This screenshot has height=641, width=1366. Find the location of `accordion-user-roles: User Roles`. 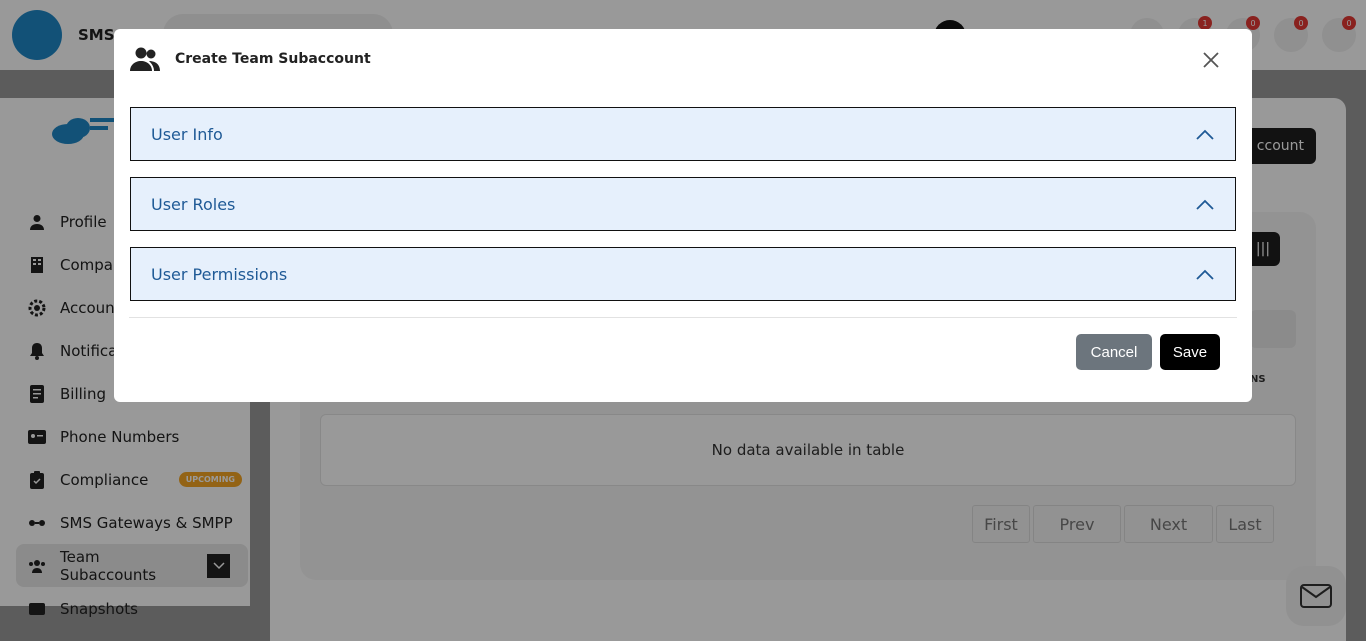

accordion-user-roles: User Roles is located at coordinates (683, 204).